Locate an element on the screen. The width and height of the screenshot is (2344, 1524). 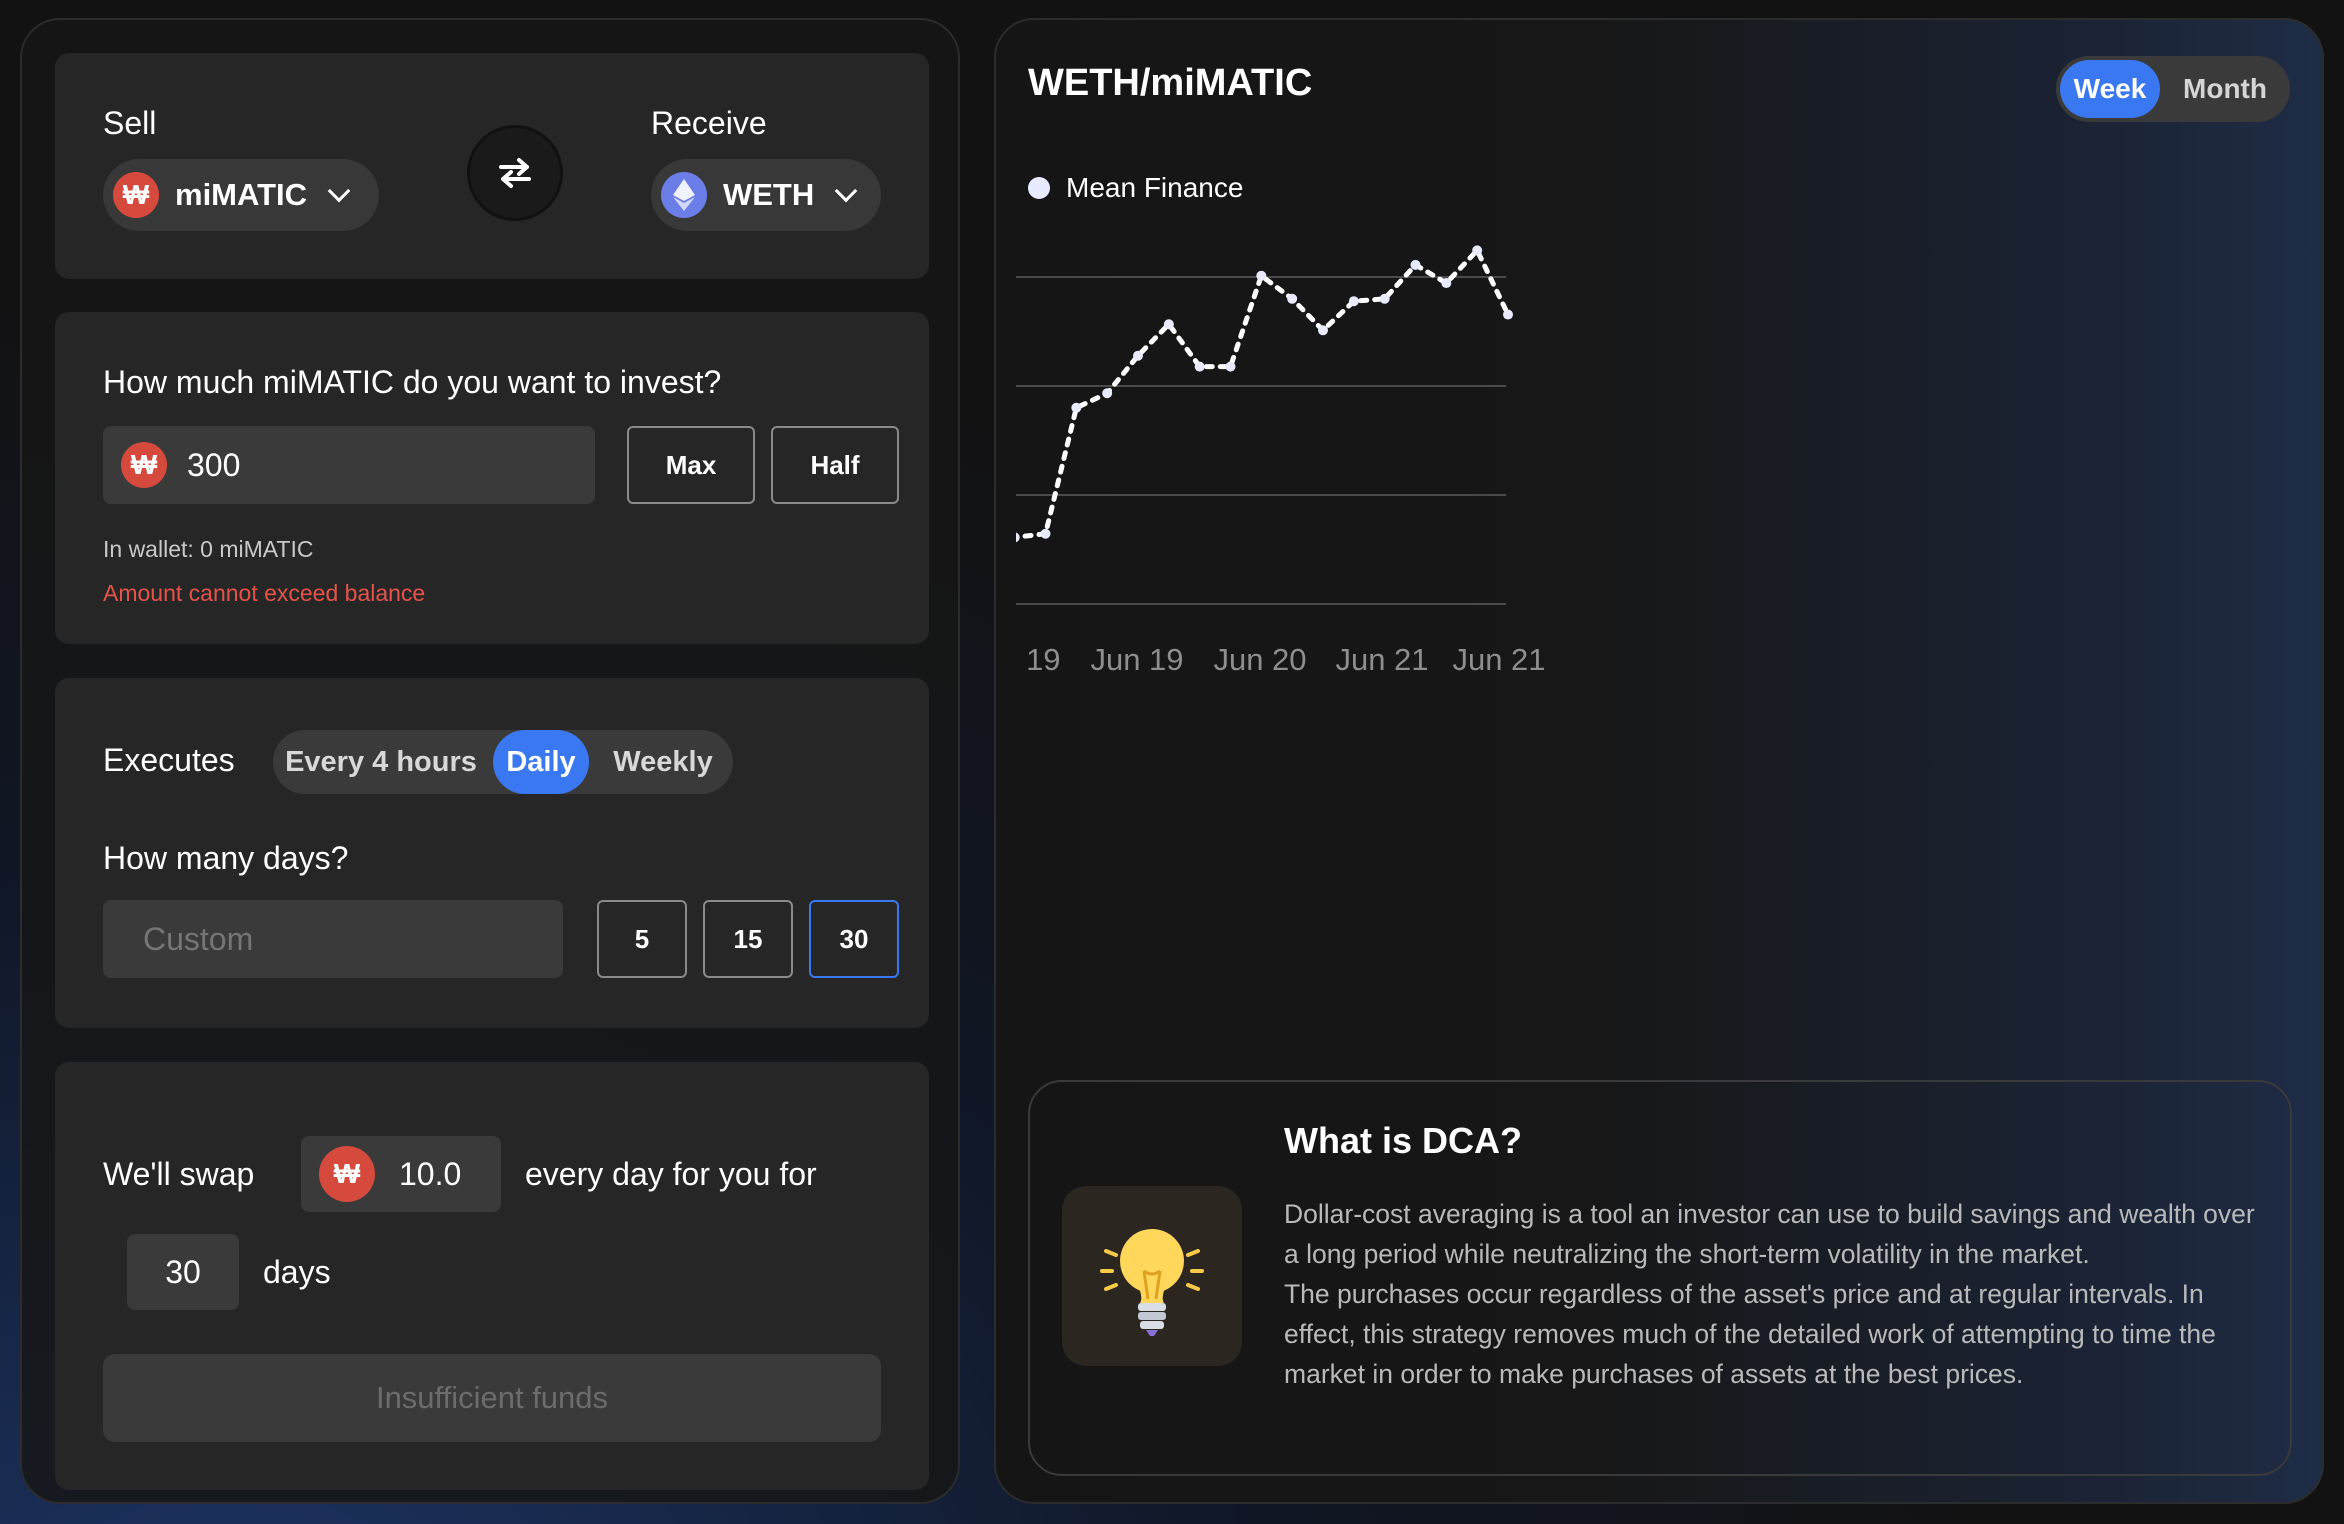
chart-legend: Mean Finance is located at coordinates (1135, 188).